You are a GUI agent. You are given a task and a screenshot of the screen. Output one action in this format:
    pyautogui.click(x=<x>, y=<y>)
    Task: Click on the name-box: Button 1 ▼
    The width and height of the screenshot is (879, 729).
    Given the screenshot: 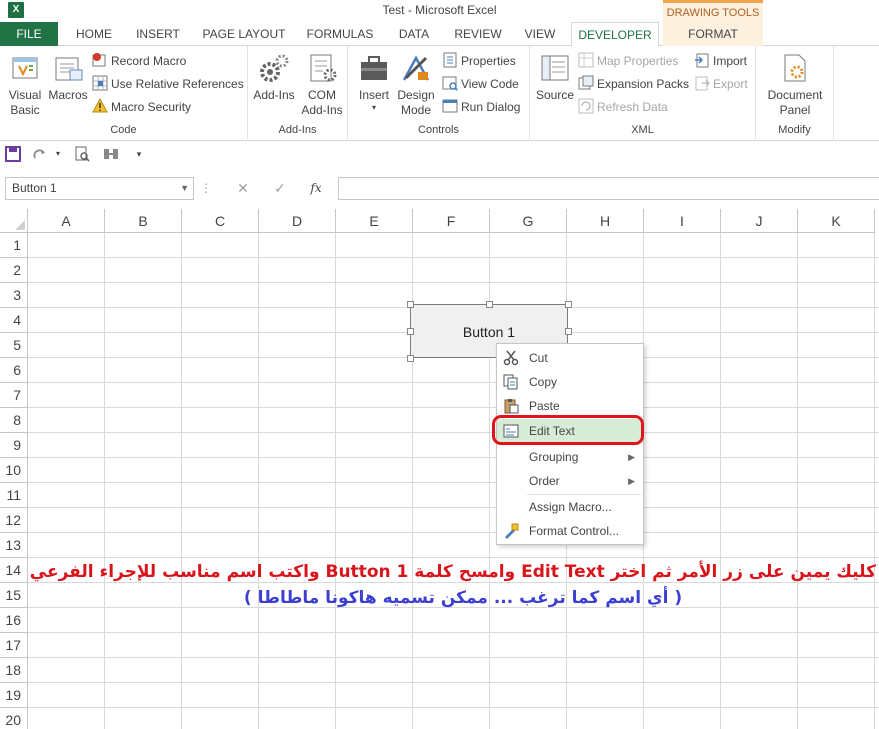 What is the action you would take?
    pyautogui.click(x=99, y=188)
    